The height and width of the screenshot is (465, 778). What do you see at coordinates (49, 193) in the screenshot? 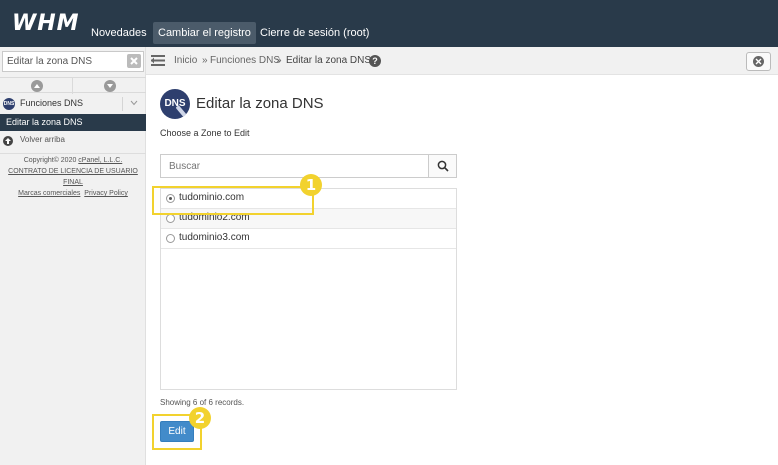
I see `trademarks-link: Marcas comerciales` at bounding box center [49, 193].